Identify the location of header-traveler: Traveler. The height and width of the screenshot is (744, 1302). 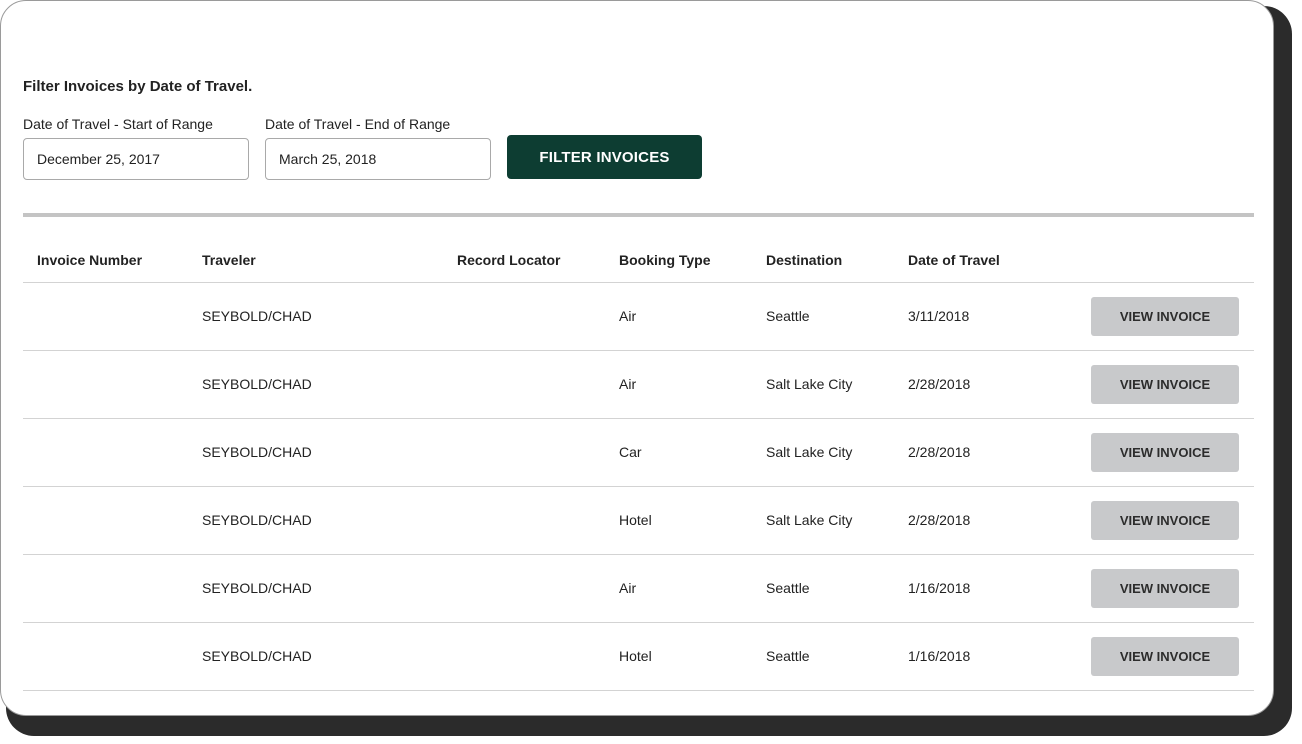
(229, 260).